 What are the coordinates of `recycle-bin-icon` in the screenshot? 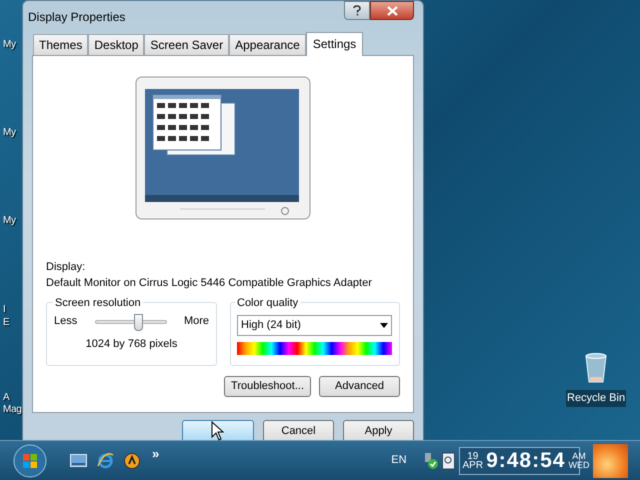 It's located at (596, 368).